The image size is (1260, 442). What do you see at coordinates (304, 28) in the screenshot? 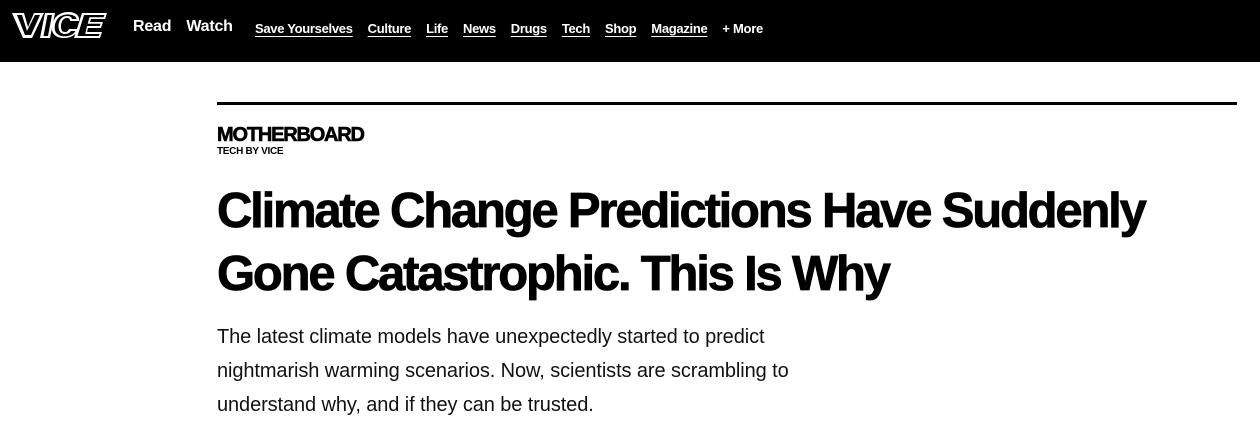
I see `nav-save-yourselves-link: Save Yourselves` at bounding box center [304, 28].